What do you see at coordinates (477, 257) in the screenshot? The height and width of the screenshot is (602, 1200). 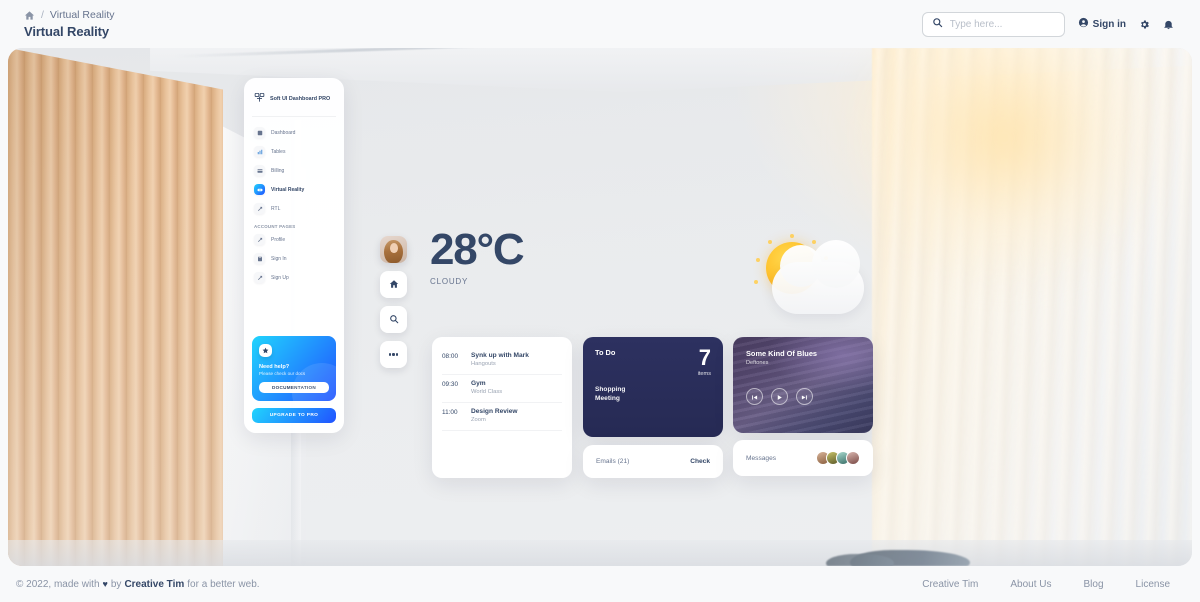 I see `weather-readout: 28°C CLOUDY` at bounding box center [477, 257].